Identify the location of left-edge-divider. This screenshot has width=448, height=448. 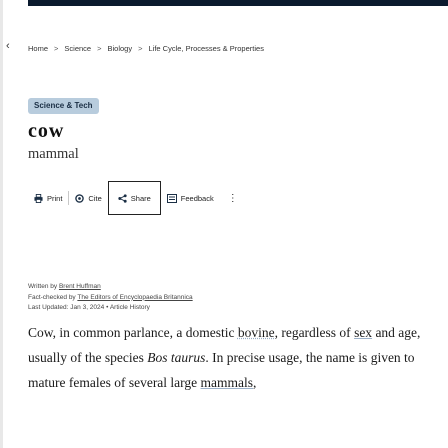
(1, 224).